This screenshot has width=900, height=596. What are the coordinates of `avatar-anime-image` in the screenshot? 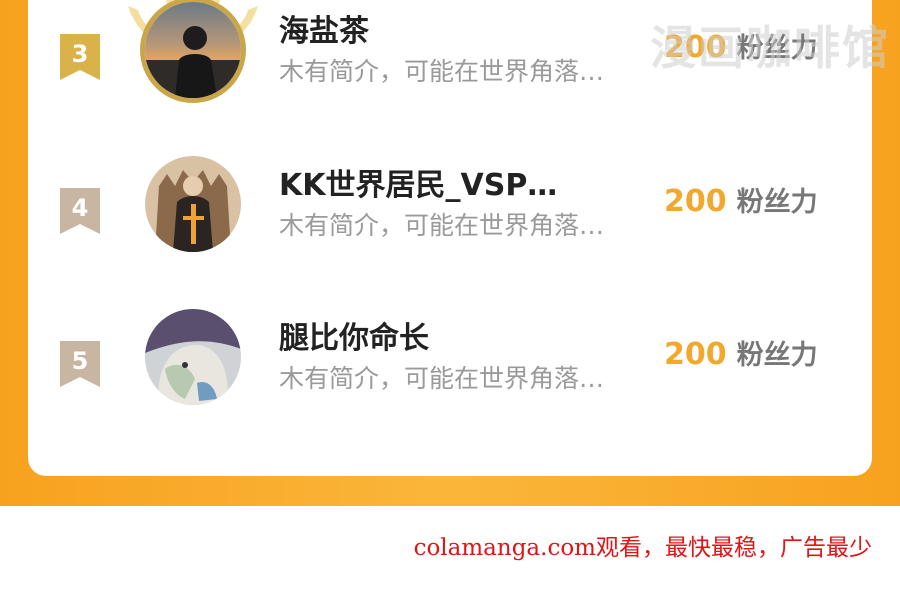 It's located at (193, 357).